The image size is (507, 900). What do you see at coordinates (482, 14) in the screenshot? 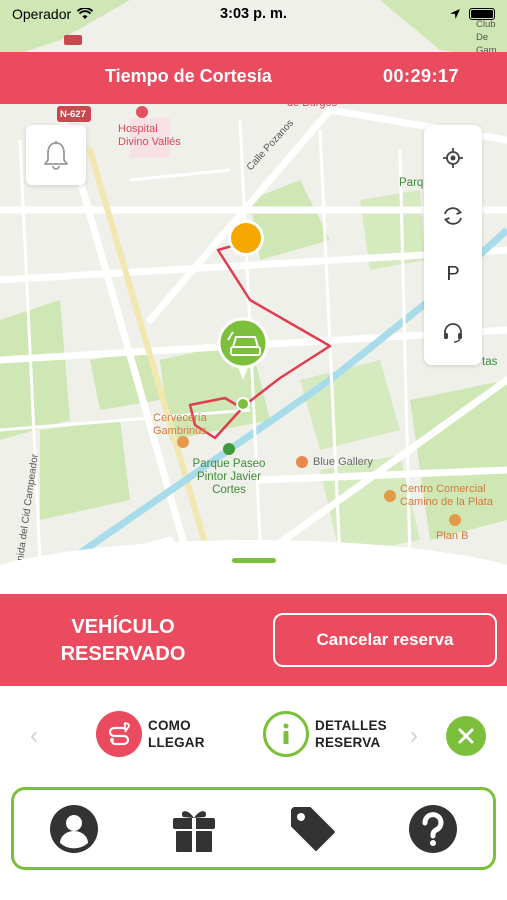
I see `battery-icon` at bounding box center [482, 14].